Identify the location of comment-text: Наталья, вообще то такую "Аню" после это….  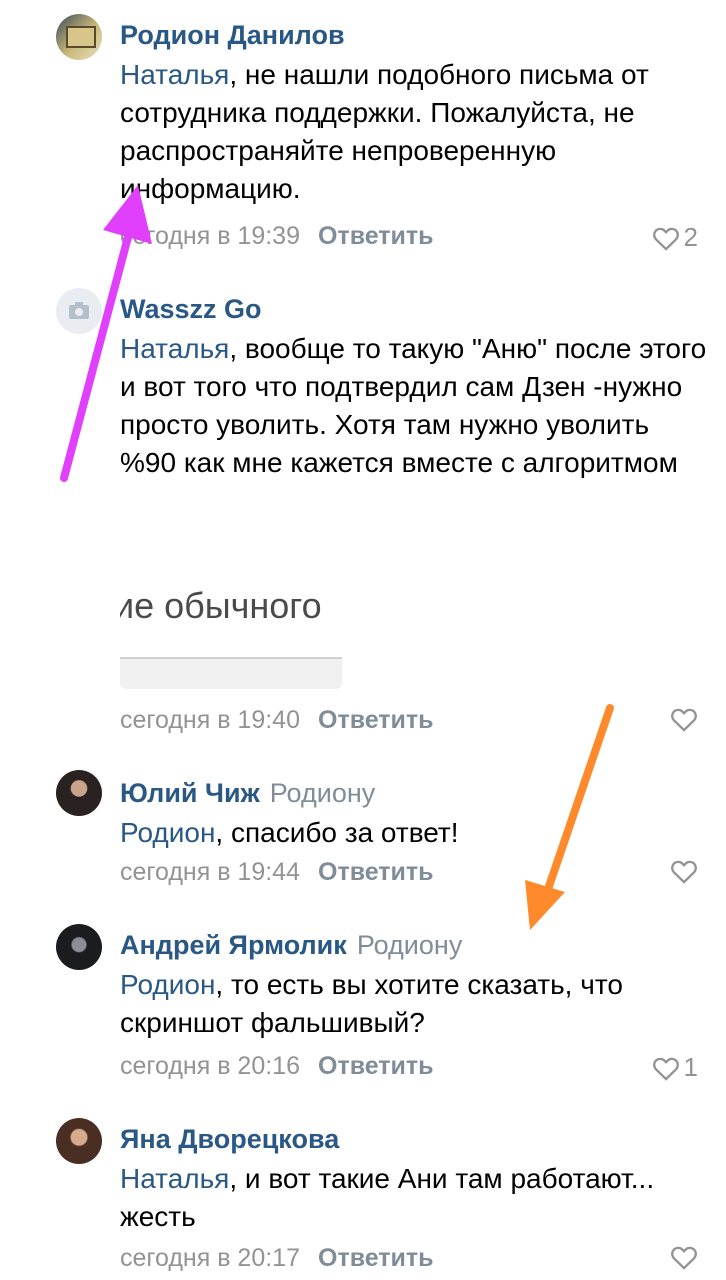
(415, 406).